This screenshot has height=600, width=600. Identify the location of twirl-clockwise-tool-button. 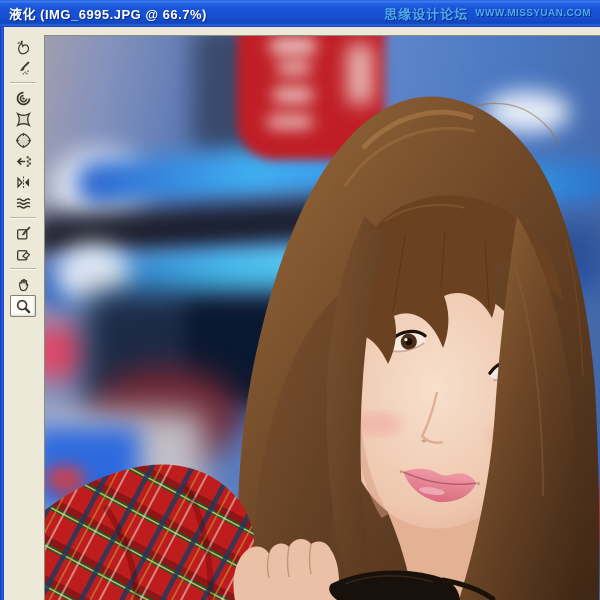
(23, 98).